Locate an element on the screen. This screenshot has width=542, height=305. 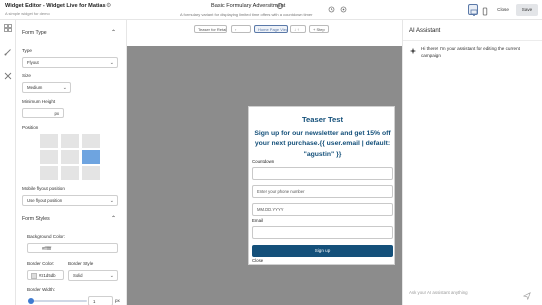
mobile-position-label: Mobile flyout position is located at coordinates (43, 188).